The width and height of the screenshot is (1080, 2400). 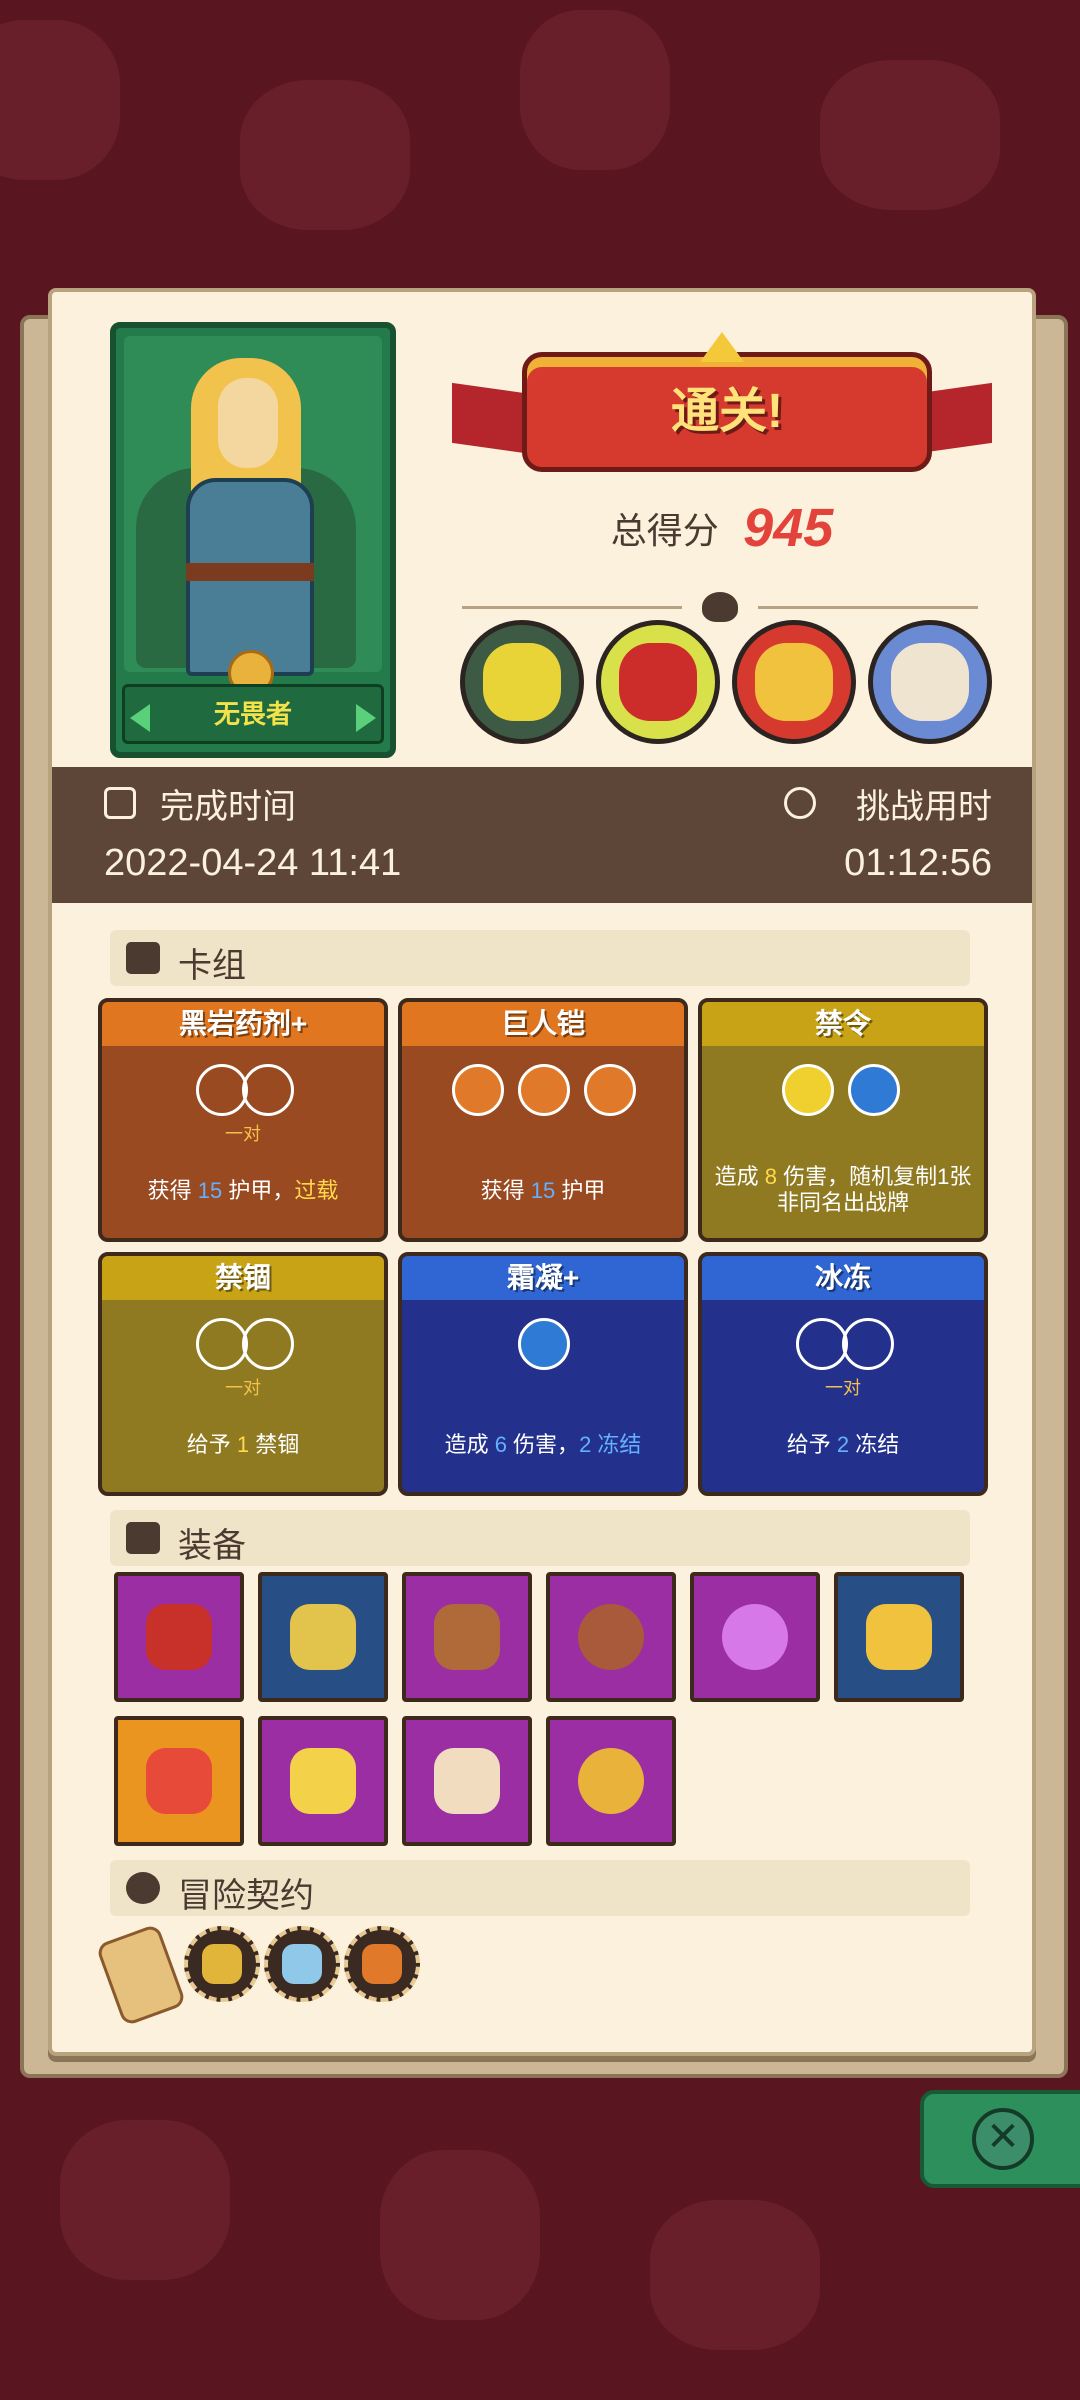 I want to click on card-name: 禁令, so click(x=843, y=1024).